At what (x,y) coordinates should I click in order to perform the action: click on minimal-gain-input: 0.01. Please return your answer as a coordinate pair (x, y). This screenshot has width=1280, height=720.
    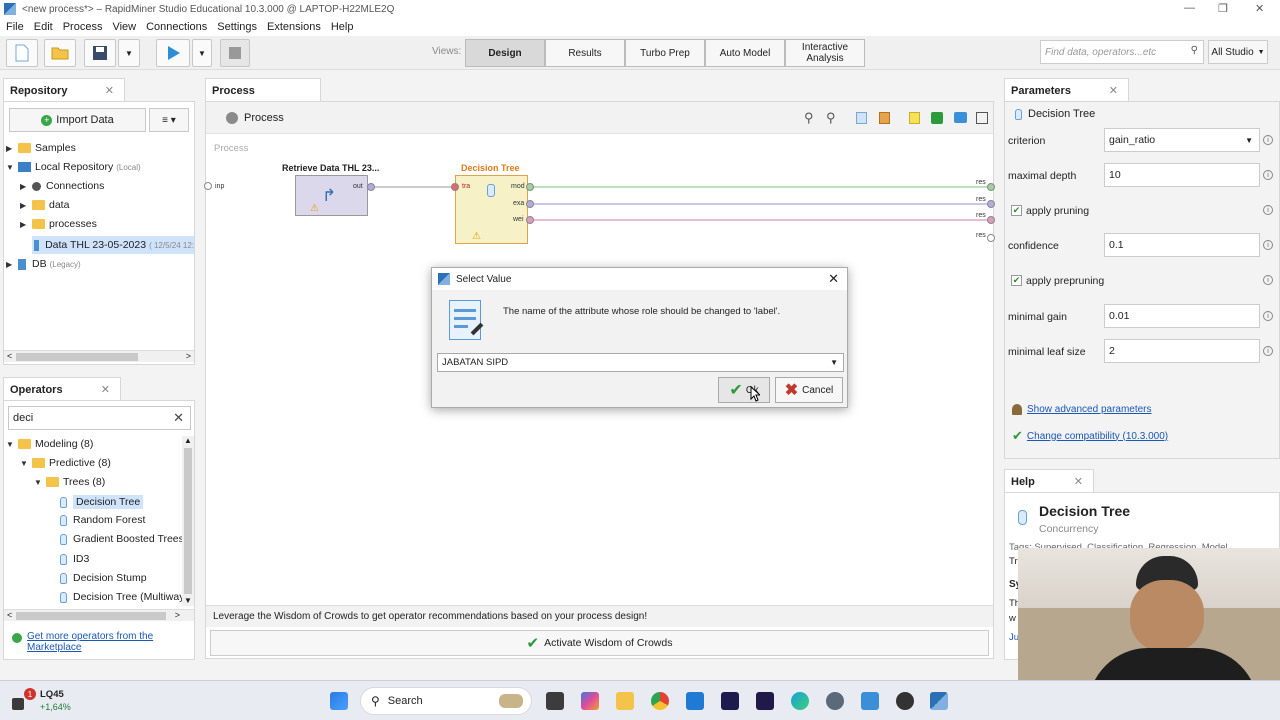
    Looking at the image, I should click on (1182, 316).